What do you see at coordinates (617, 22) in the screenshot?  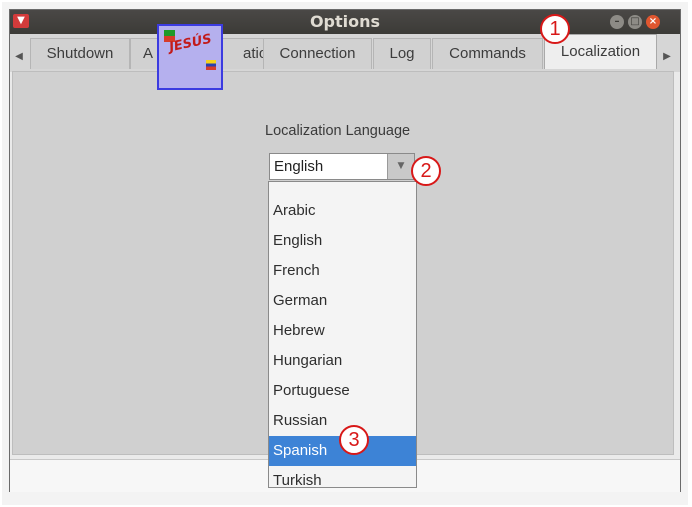 I see `minimize-icon: –` at bounding box center [617, 22].